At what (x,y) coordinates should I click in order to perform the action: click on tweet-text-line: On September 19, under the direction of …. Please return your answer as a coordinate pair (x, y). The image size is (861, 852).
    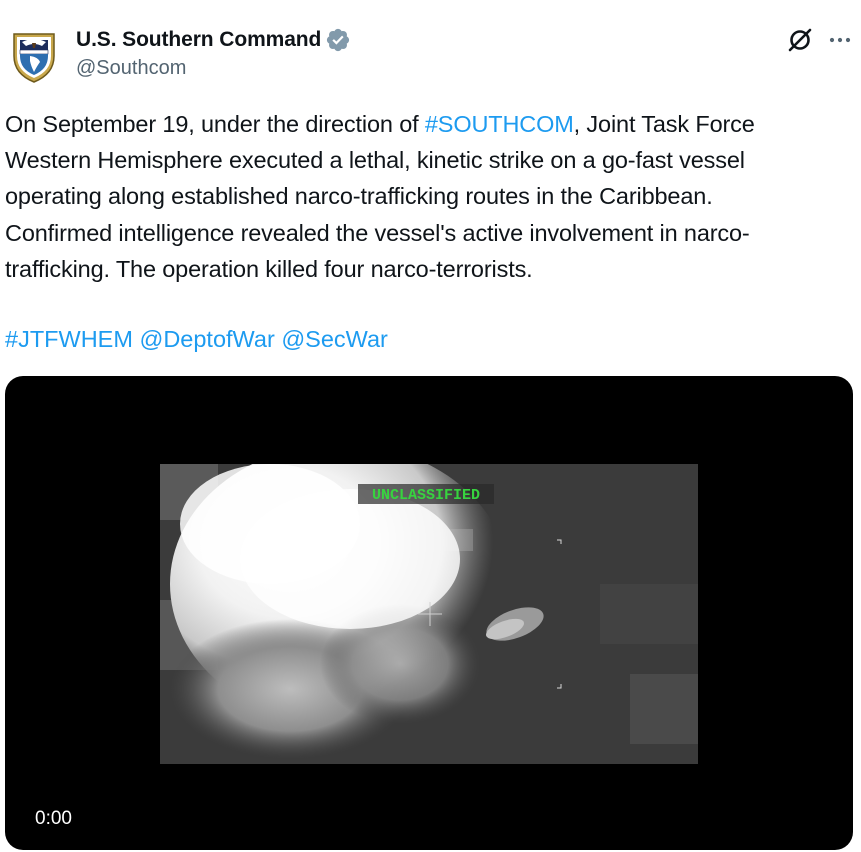
    Looking at the image, I should click on (431, 124).